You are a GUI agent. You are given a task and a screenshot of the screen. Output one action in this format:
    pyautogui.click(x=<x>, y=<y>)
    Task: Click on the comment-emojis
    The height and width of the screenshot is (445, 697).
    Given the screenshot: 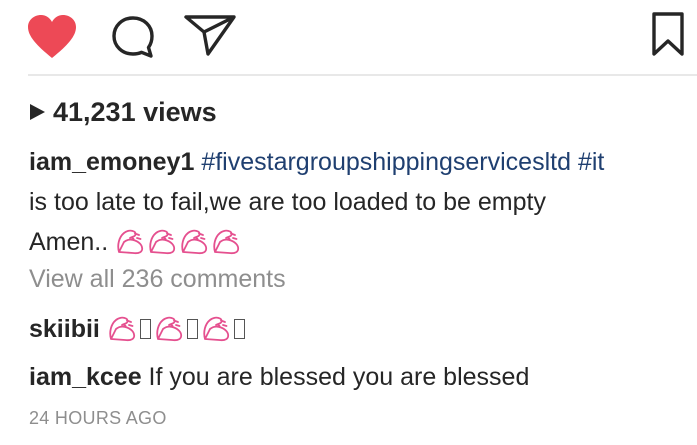 What is the action you would take?
    pyautogui.click(x=177, y=329)
    